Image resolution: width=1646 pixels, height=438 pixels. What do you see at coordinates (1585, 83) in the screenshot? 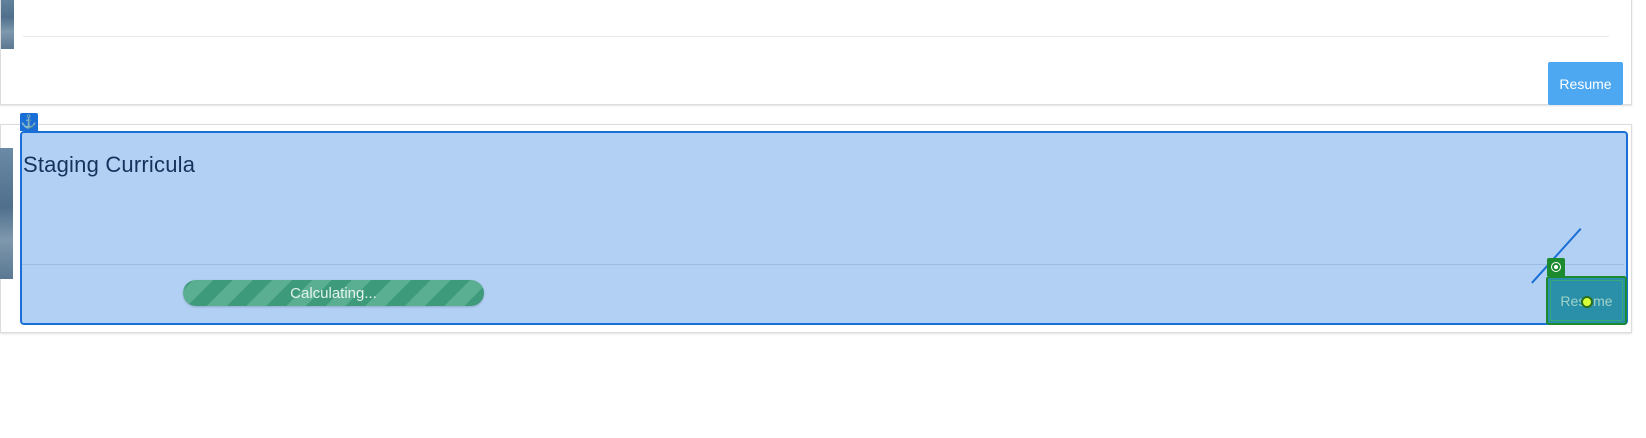
I see `resume-button: Resume` at bounding box center [1585, 83].